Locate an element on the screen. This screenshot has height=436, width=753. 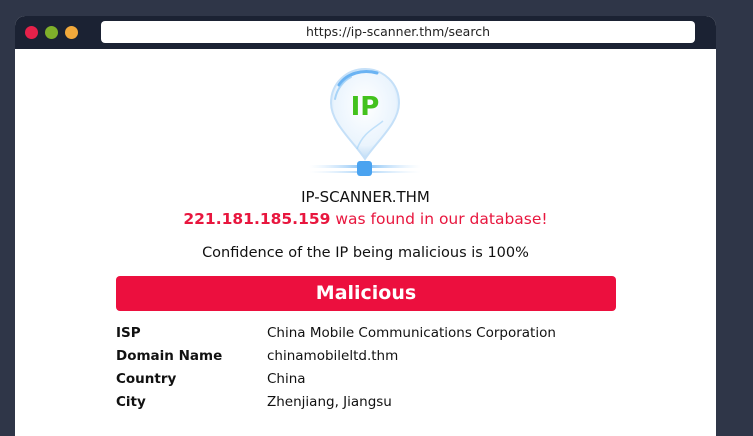
address-bar: https://ip-scanner.thm/search is located at coordinates (398, 32).